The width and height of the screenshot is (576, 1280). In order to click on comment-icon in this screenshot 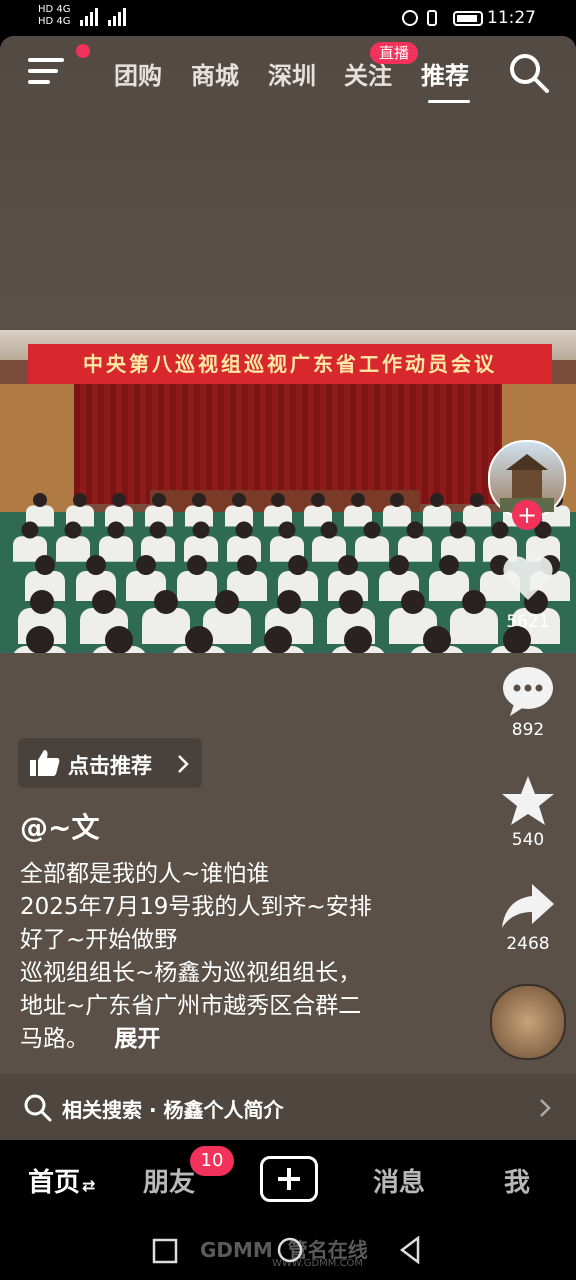, I will do `click(528, 690)`.